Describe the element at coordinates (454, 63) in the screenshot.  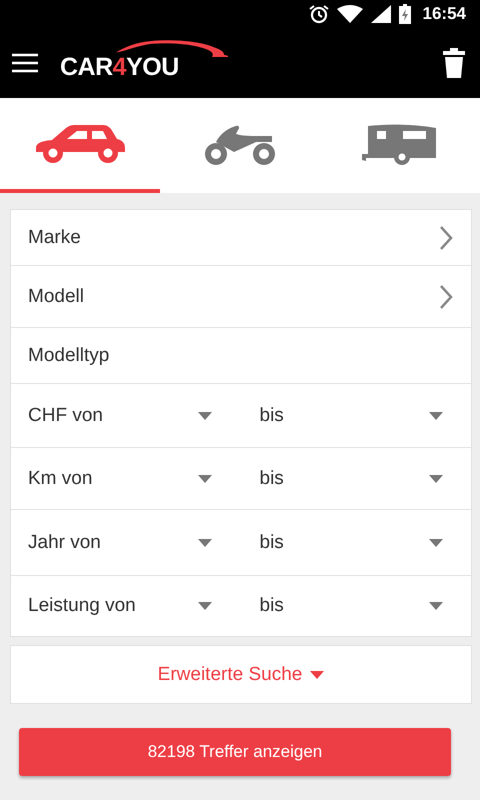
I see `trash-icon` at that location.